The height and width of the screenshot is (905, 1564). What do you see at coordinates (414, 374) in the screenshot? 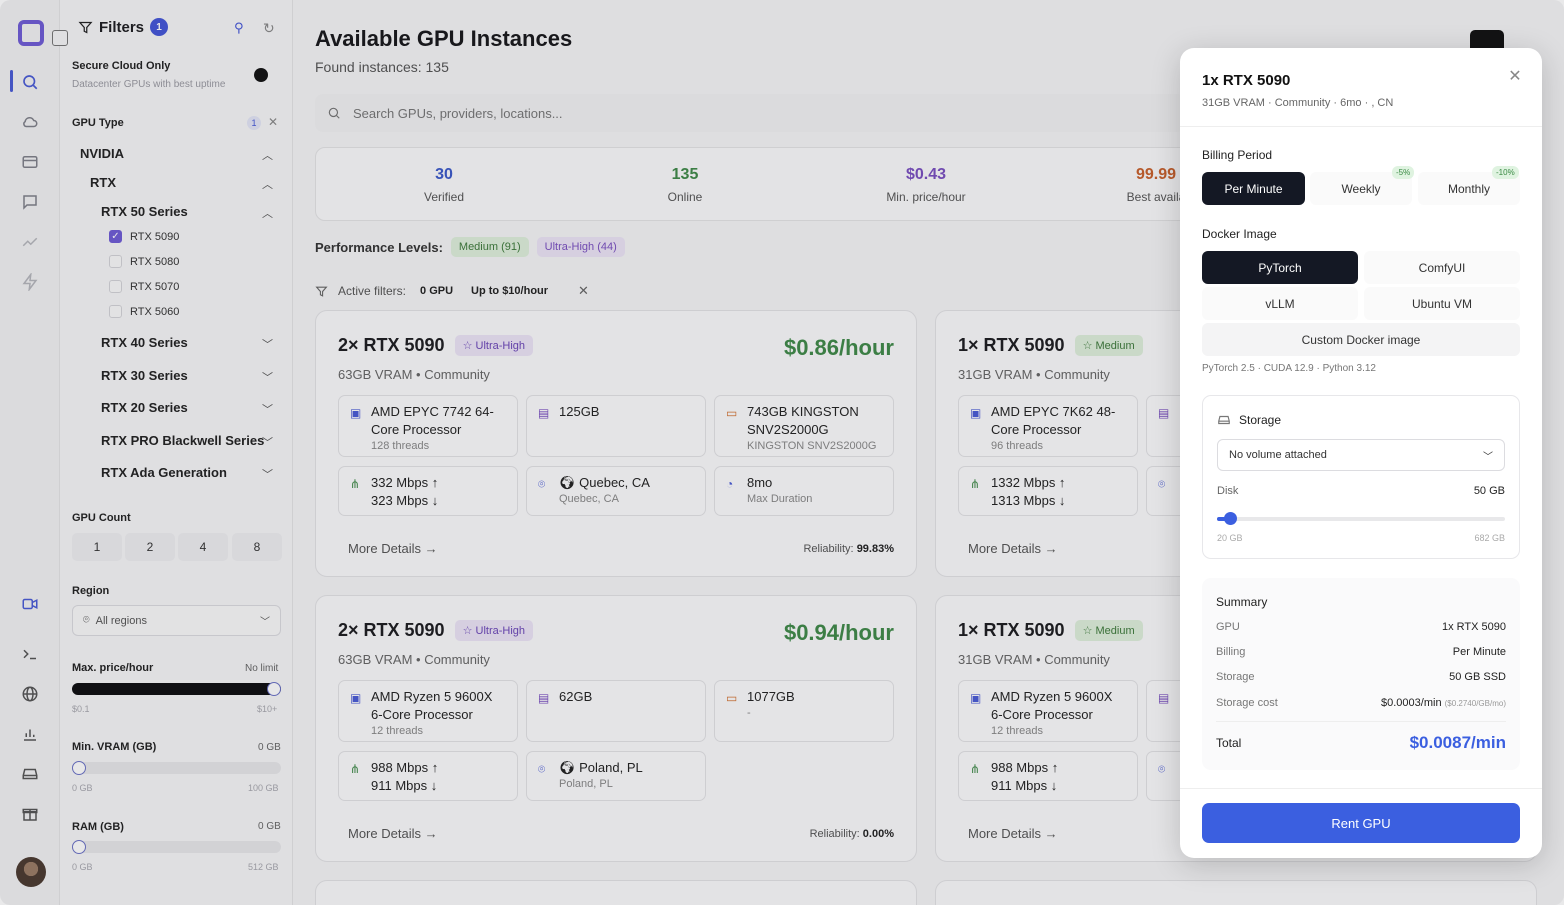
I see `card-subtitle: 63GB VRAM • Community` at bounding box center [414, 374].